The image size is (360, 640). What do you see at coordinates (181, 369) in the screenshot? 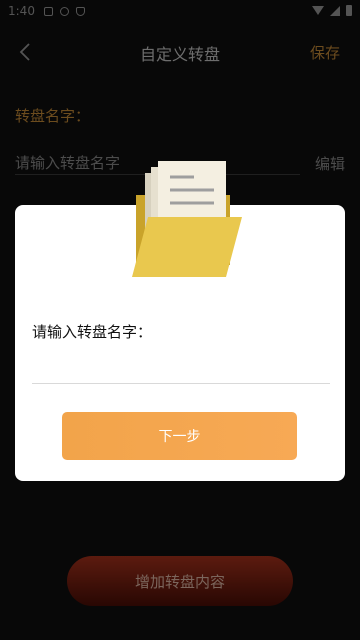
I see `dialog-name-input` at bounding box center [181, 369].